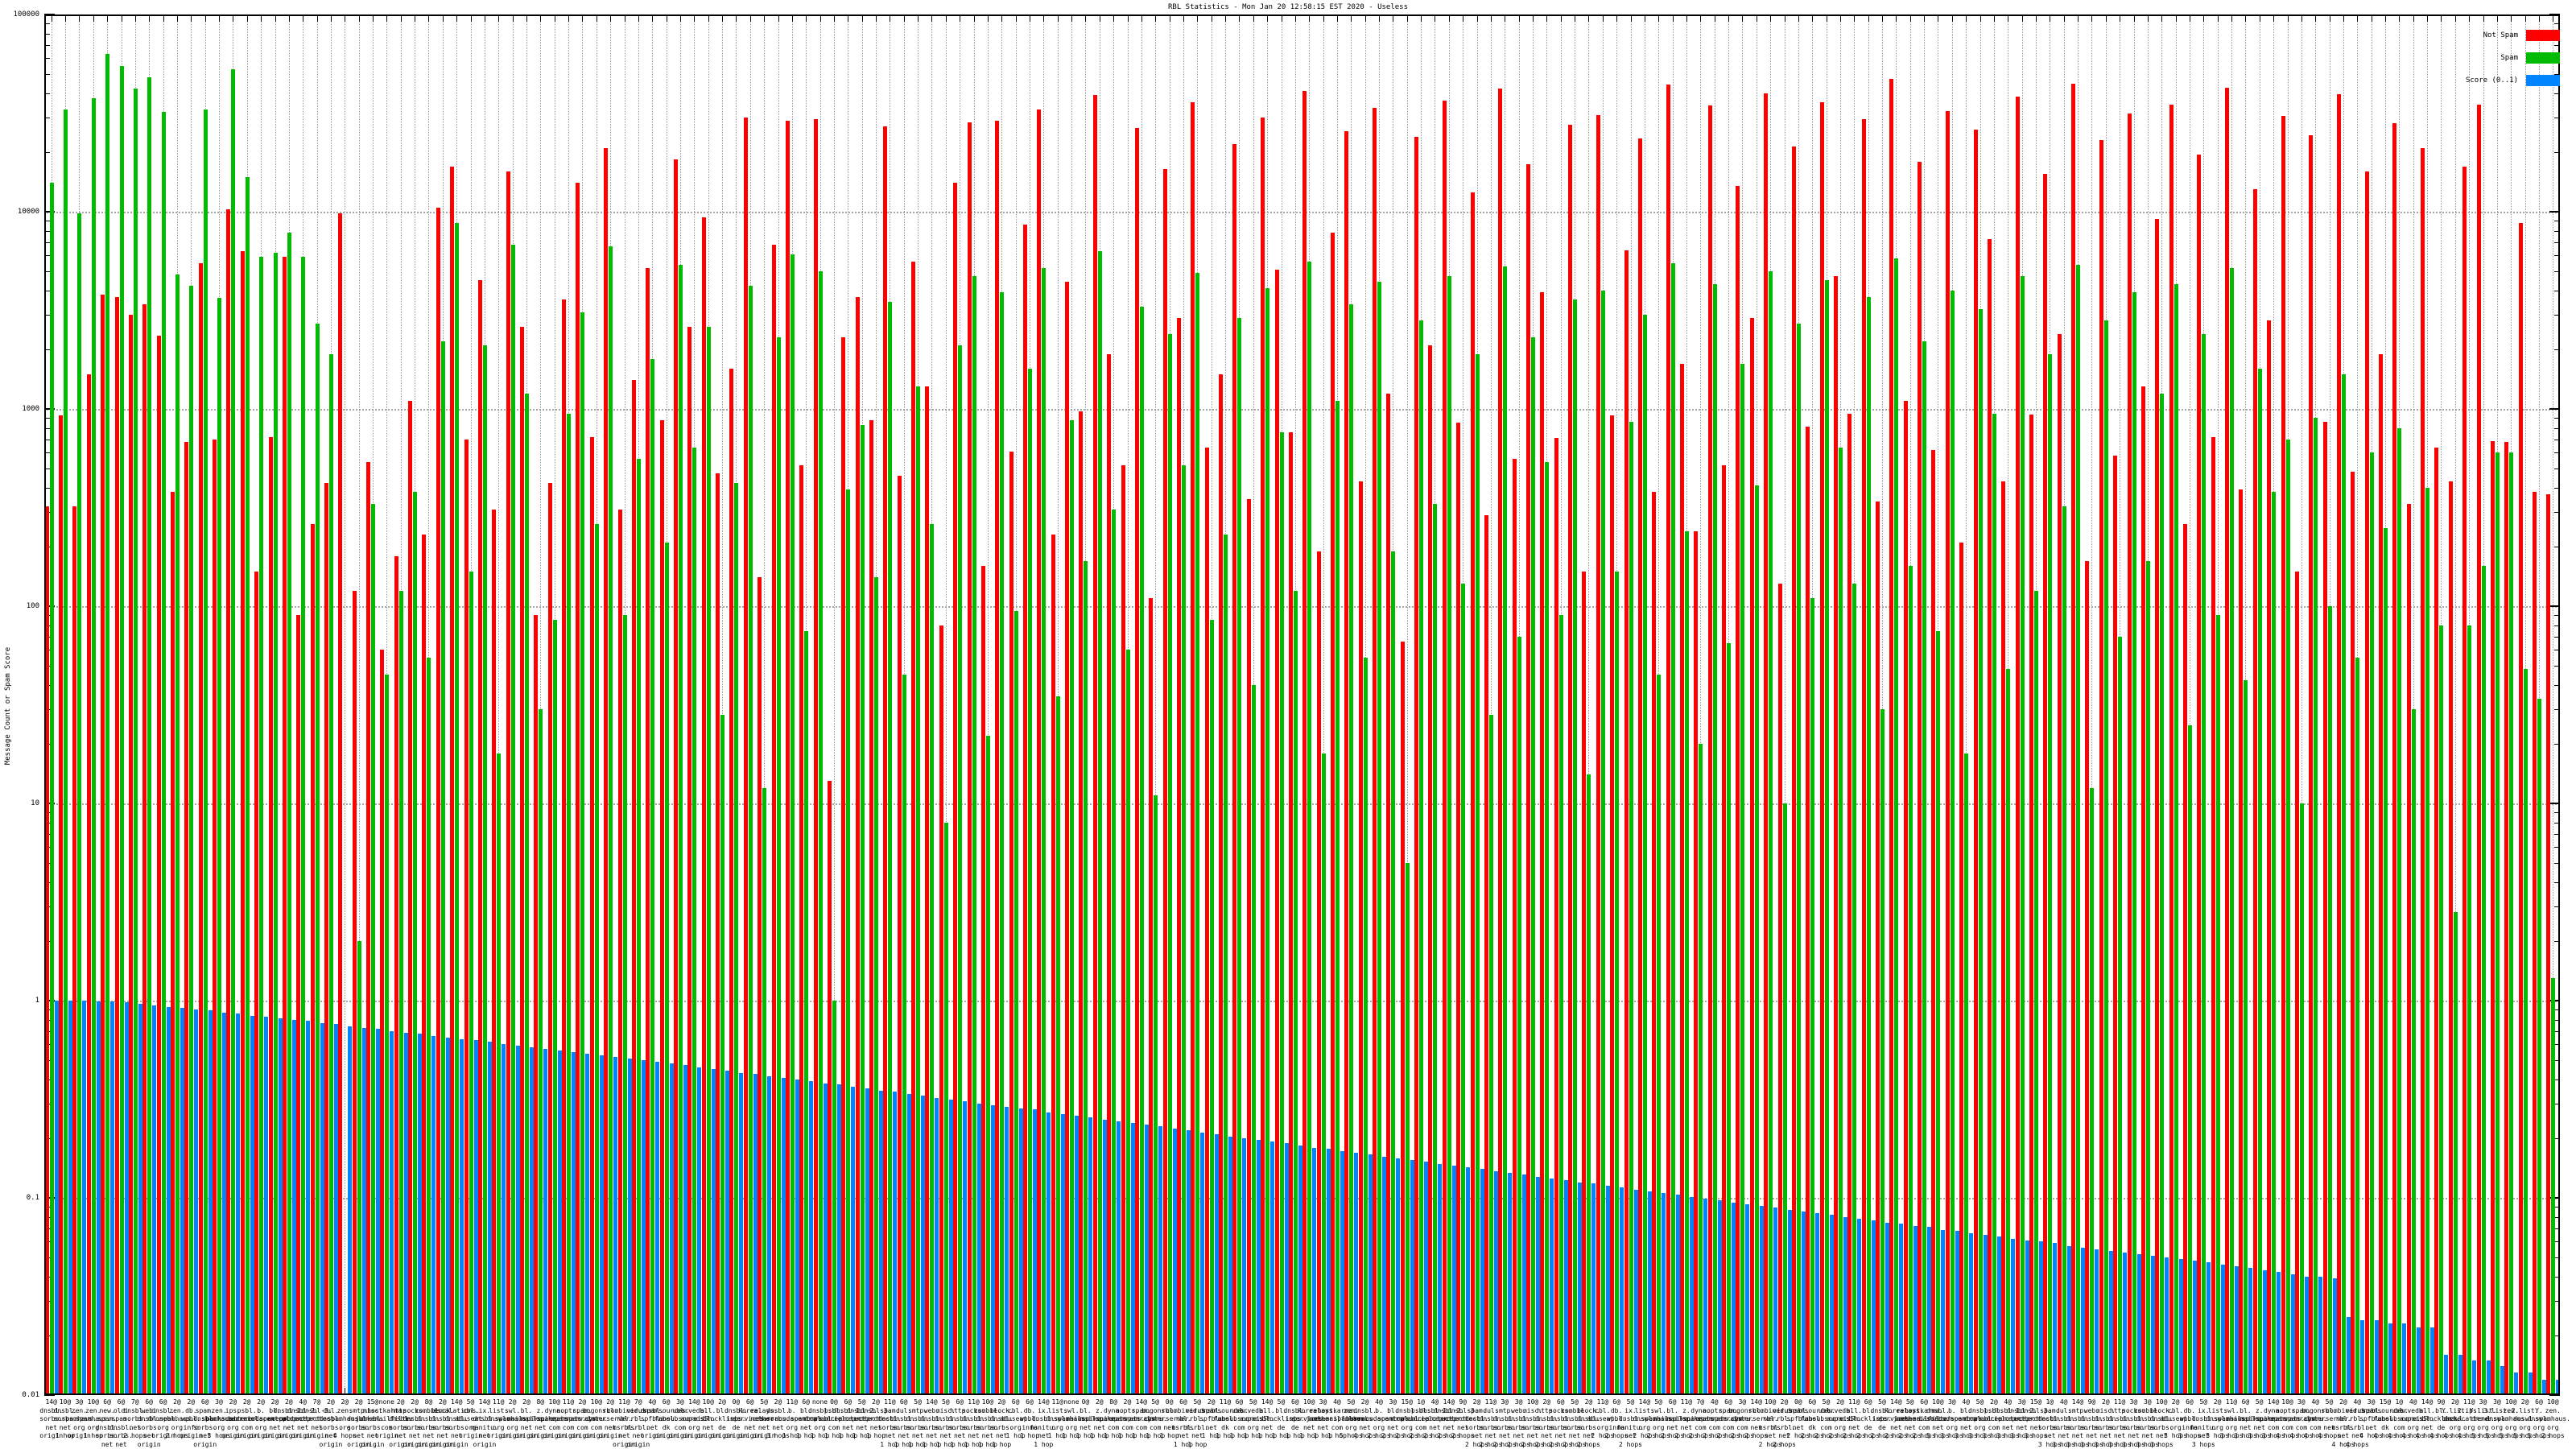 The width and height of the screenshot is (2576, 1449). What do you see at coordinates (2509, 58) in the screenshot?
I see `legend-label-spam: Spam` at bounding box center [2509, 58].